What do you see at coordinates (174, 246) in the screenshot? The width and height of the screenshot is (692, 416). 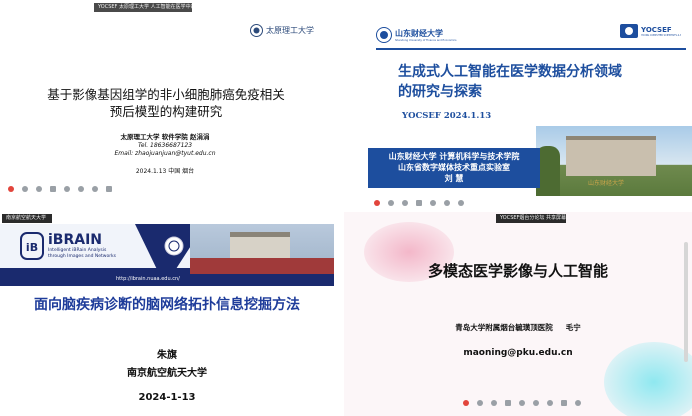 I see `nuaa-emblem-icon` at bounding box center [174, 246].